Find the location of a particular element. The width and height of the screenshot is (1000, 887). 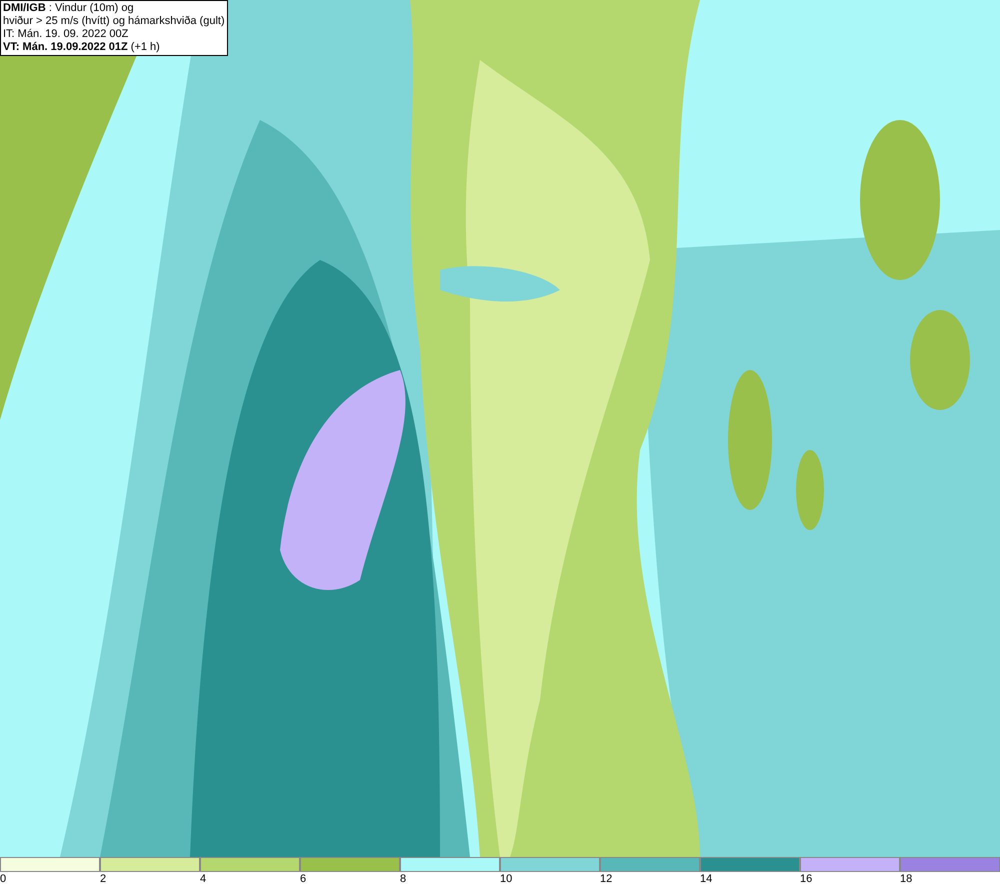

legend-tick-label: 4 is located at coordinates (203, 879).